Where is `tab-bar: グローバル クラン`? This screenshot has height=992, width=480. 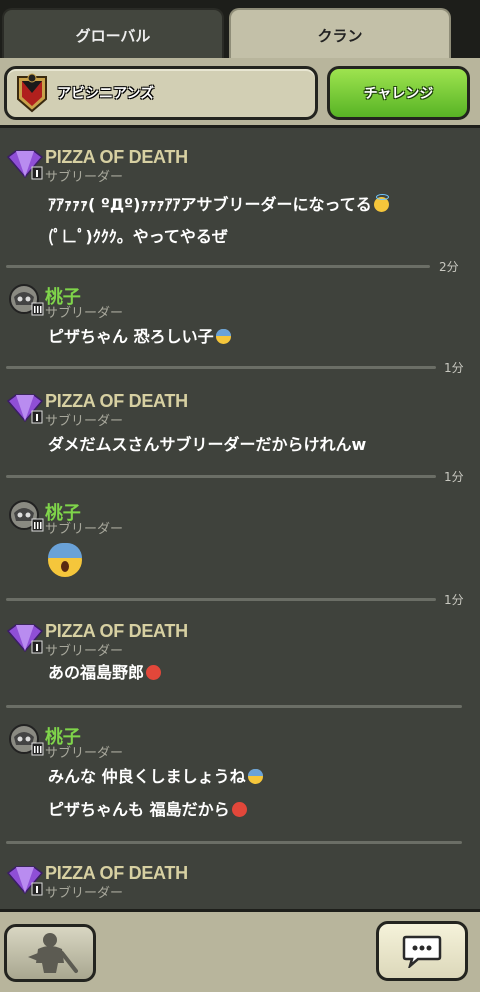
tab-bar: グローバル クラン is located at coordinates (240, 30).